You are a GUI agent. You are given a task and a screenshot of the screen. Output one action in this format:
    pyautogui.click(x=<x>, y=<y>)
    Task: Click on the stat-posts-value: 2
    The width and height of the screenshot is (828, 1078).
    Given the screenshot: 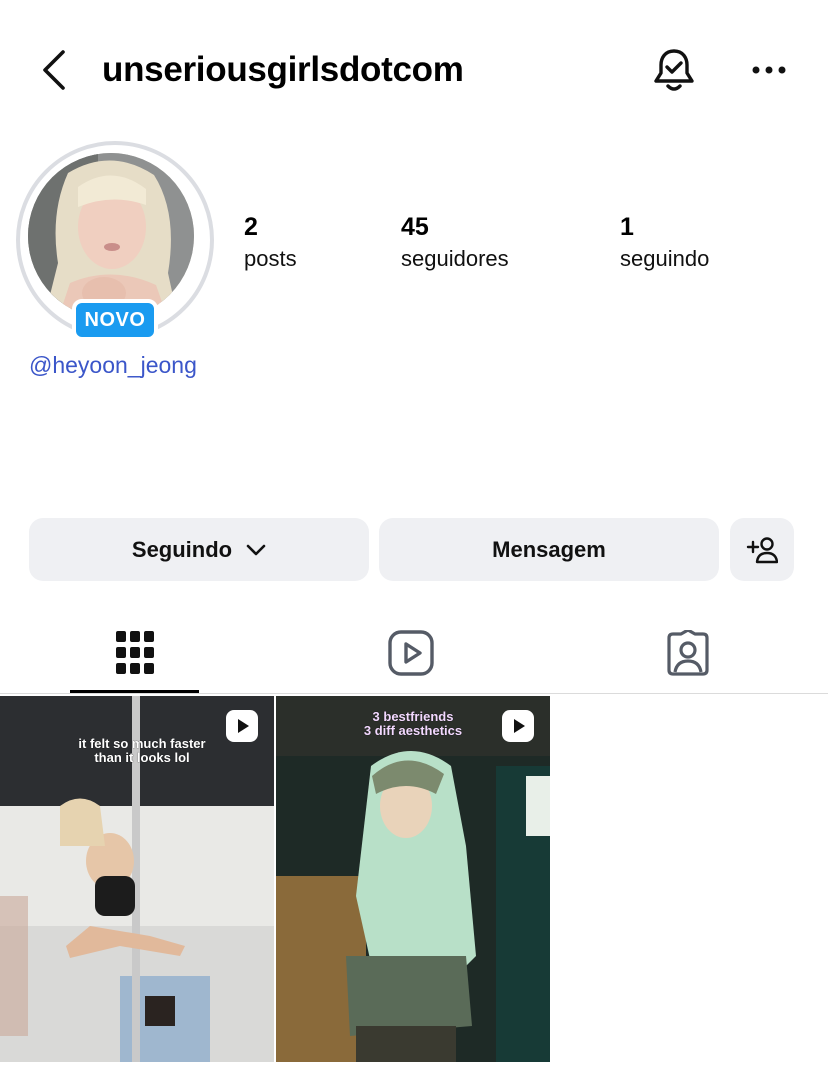 What is the action you would take?
    pyautogui.click(x=251, y=227)
    